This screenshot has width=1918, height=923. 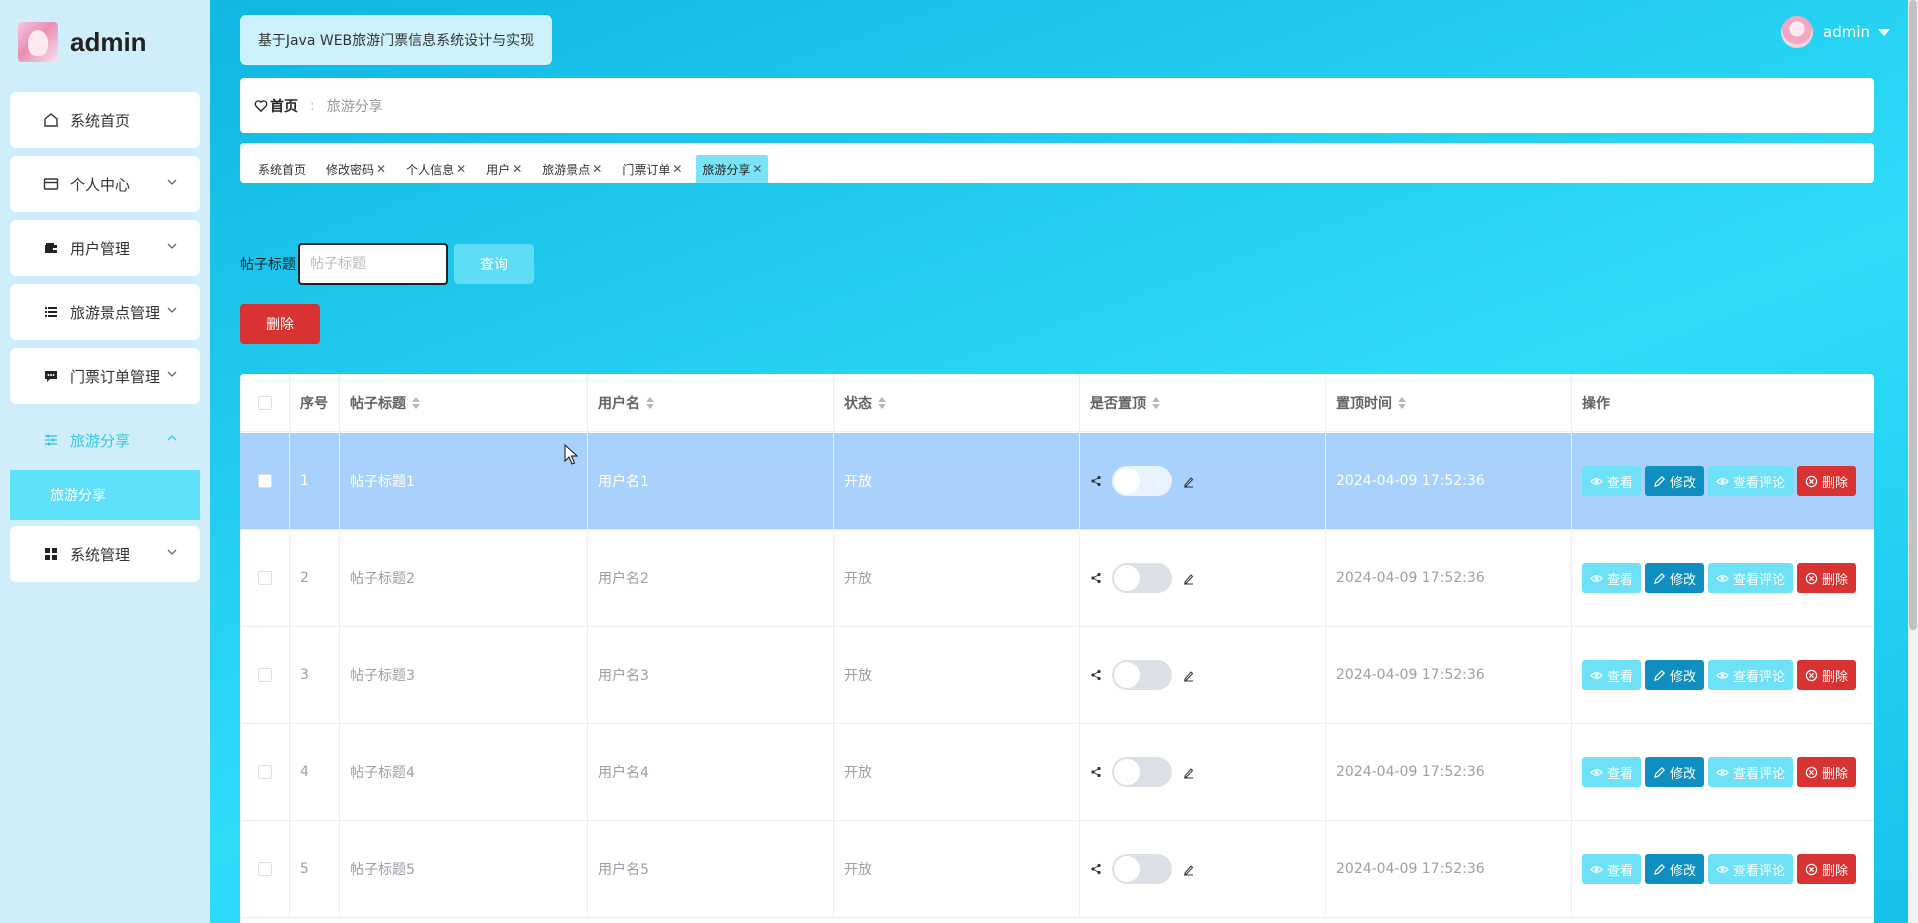 I want to click on home-icon, so click(x=51, y=120).